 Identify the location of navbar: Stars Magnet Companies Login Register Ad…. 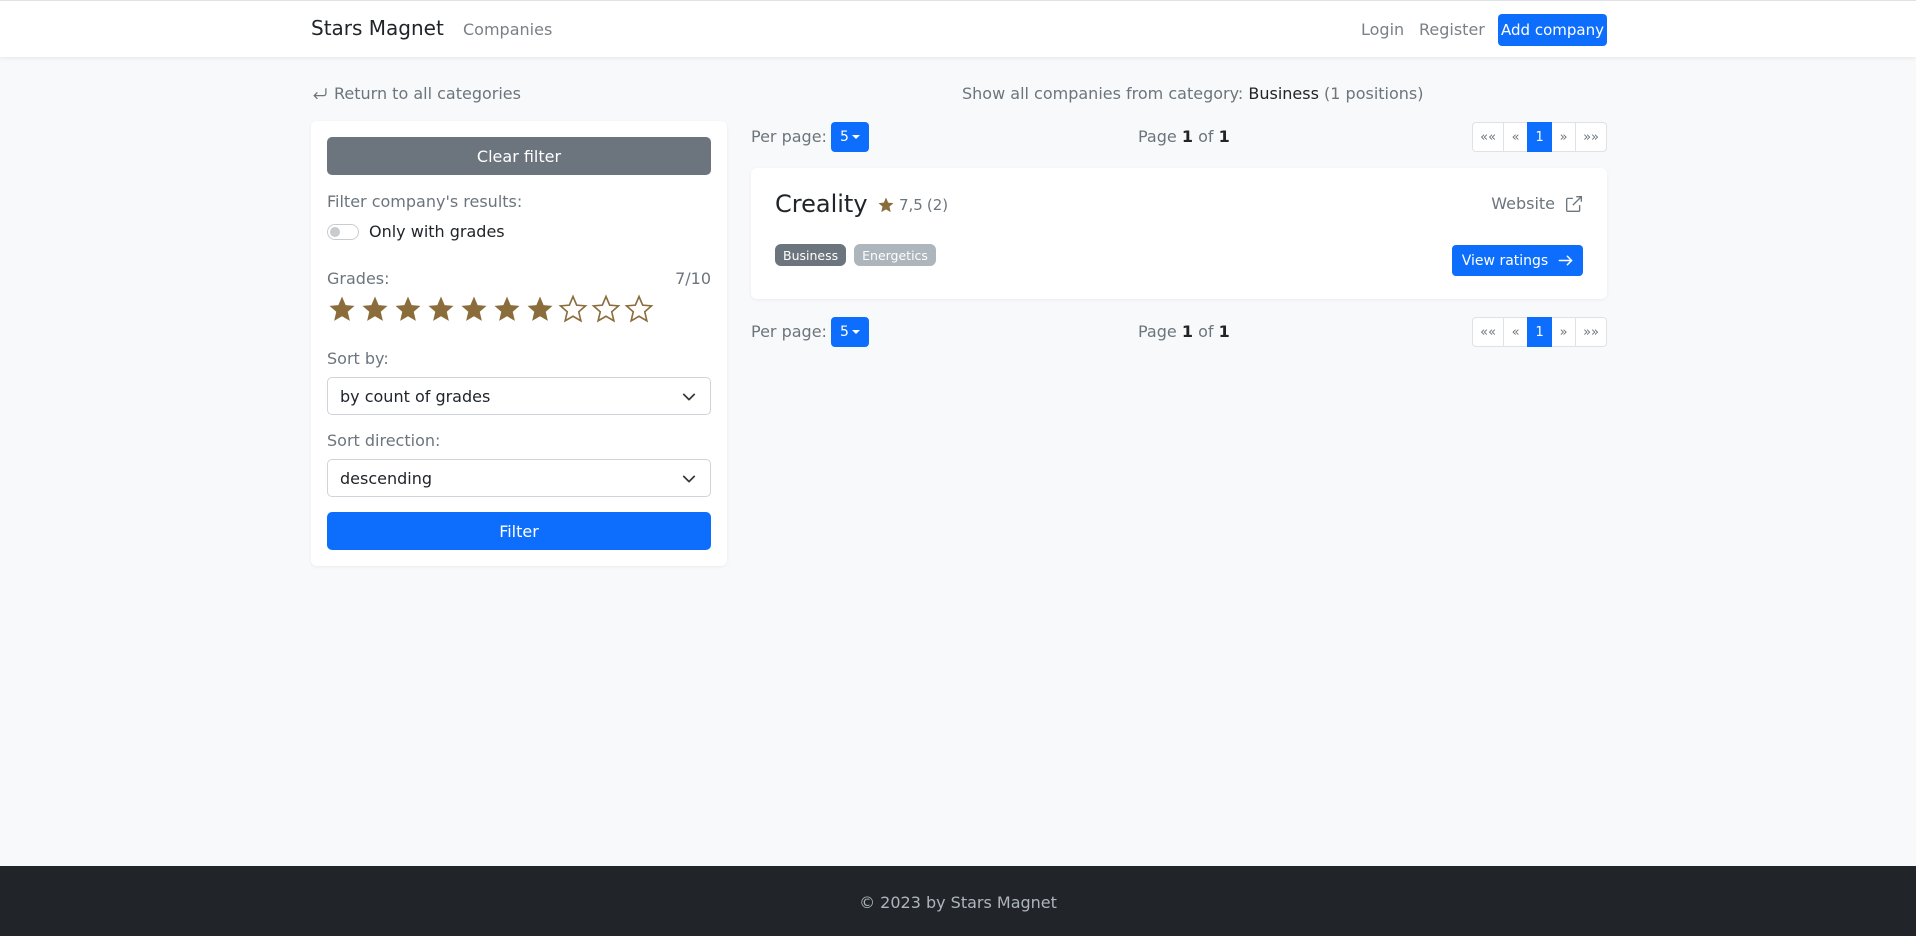
(958, 28).